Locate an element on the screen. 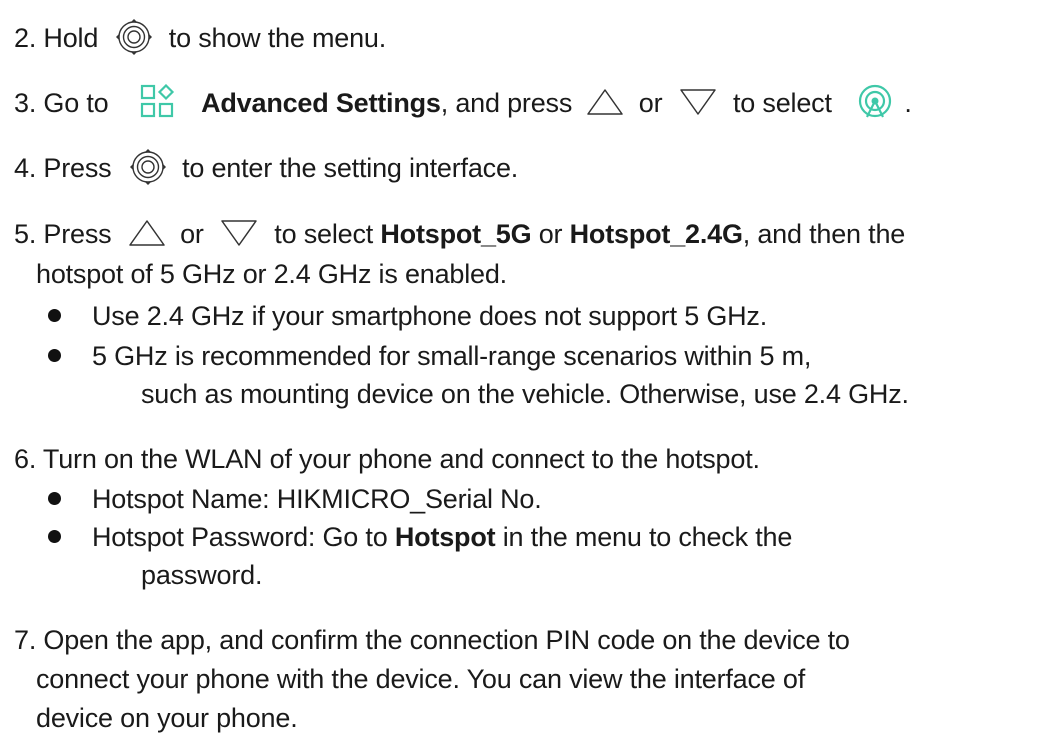  step-4: 4. Press to enter the setting interface. is located at coordinates (266, 168).